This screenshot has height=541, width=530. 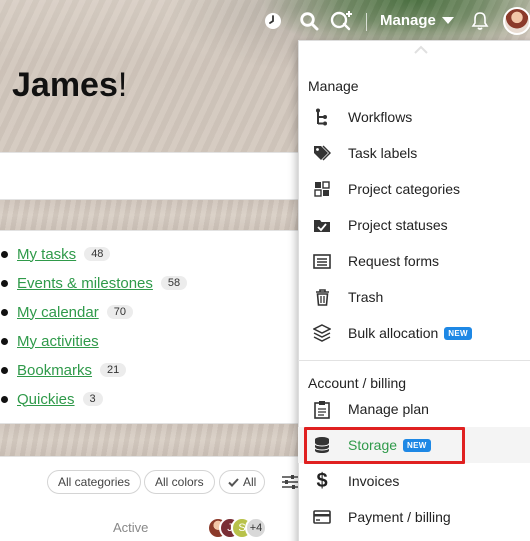 I want to click on menu-item-label: Workflows, so click(x=380, y=117).